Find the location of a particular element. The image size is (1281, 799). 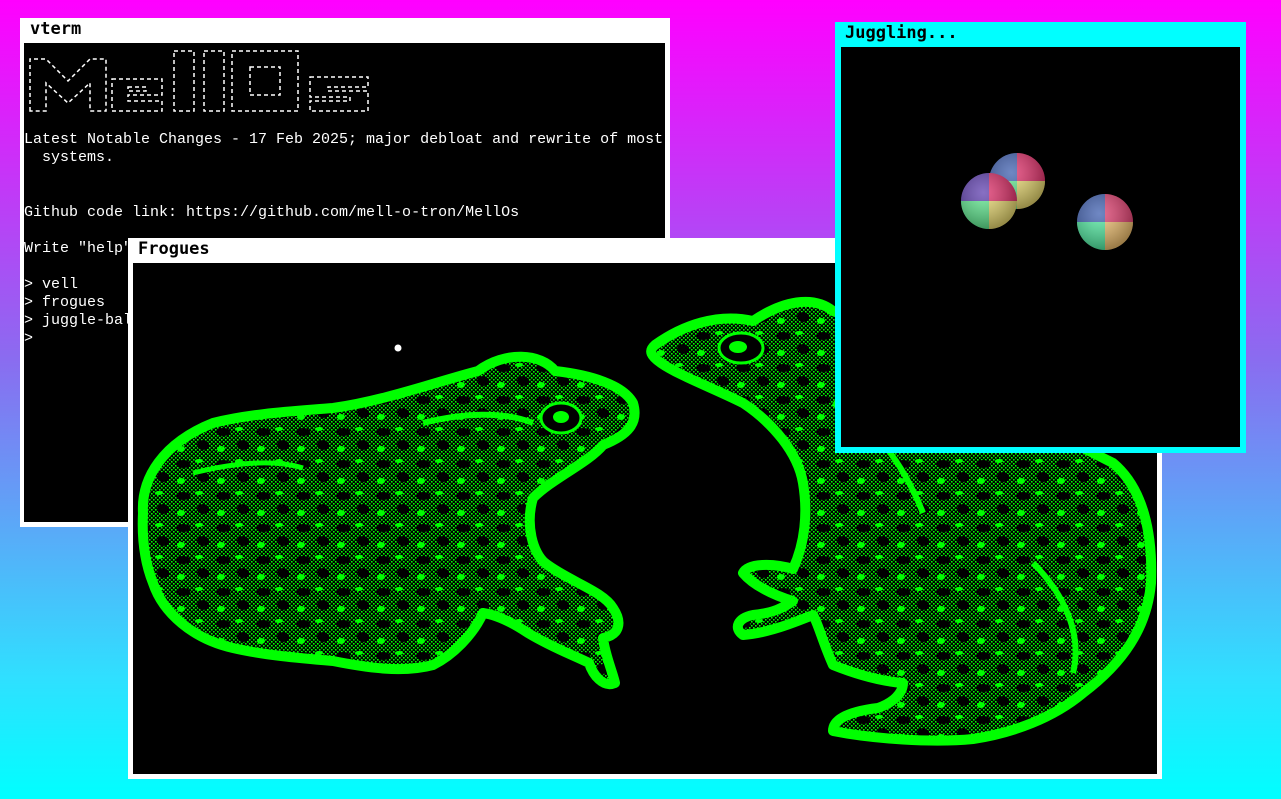

white-dot is located at coordinates (398, 348).